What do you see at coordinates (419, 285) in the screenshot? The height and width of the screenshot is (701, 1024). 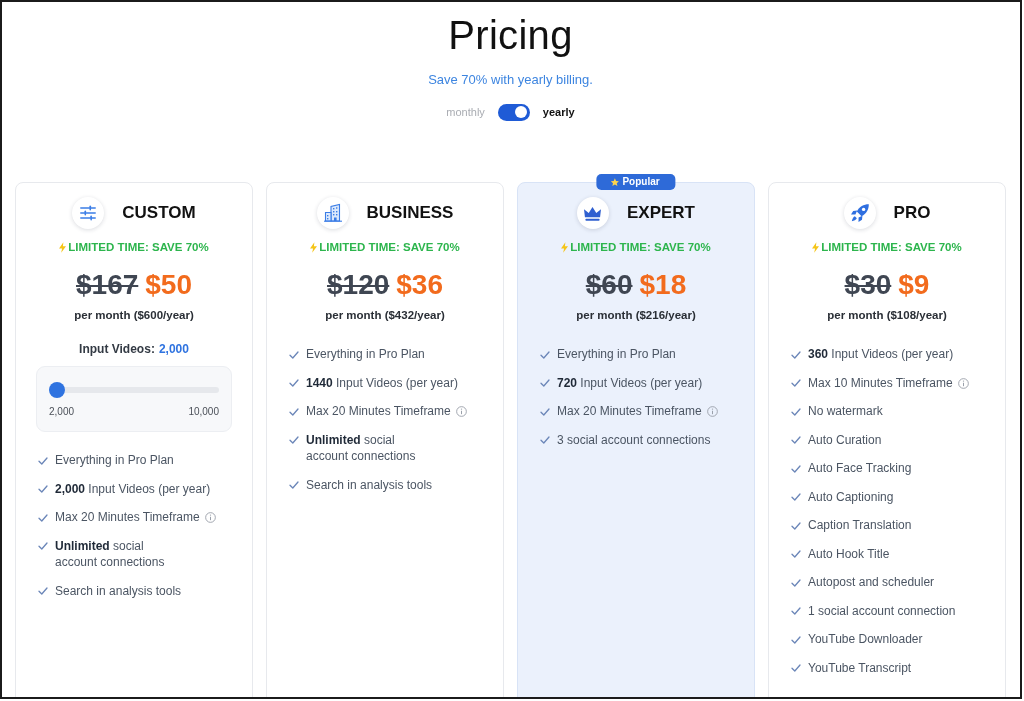 I see `price: $36` at bounding box center [419, 285].